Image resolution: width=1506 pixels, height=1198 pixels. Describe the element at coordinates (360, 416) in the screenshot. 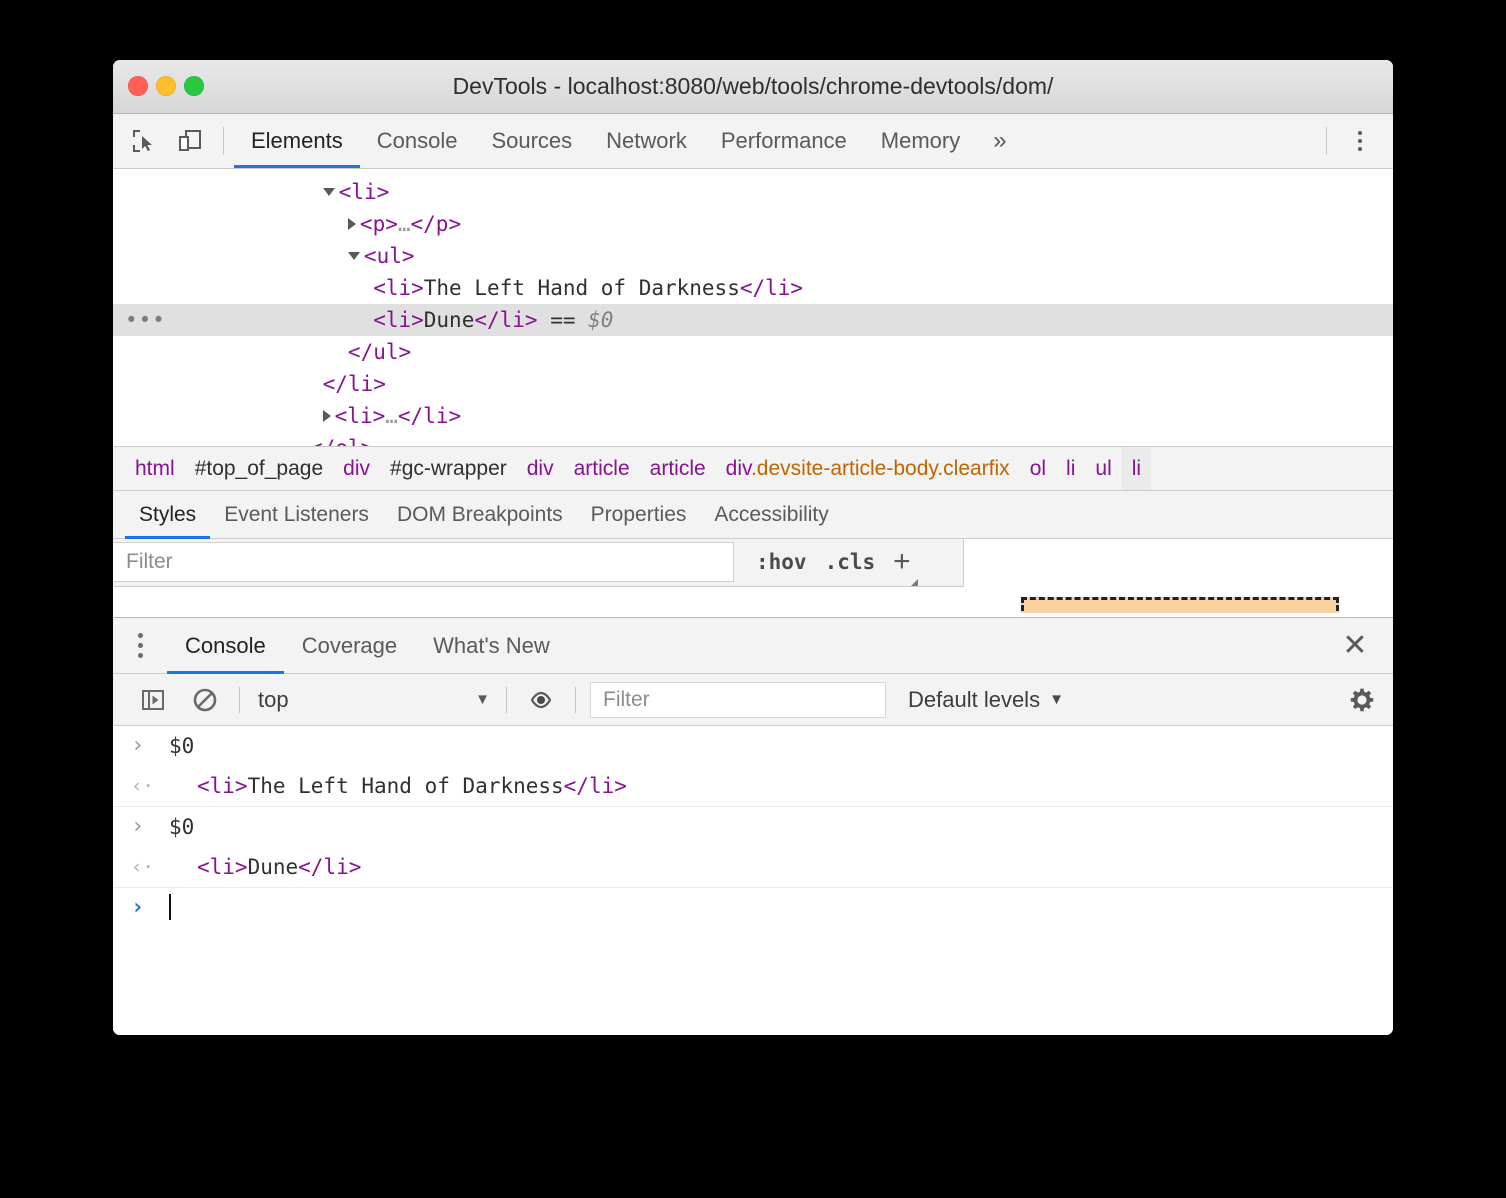

I see `dom-tag: <li>` at that location.